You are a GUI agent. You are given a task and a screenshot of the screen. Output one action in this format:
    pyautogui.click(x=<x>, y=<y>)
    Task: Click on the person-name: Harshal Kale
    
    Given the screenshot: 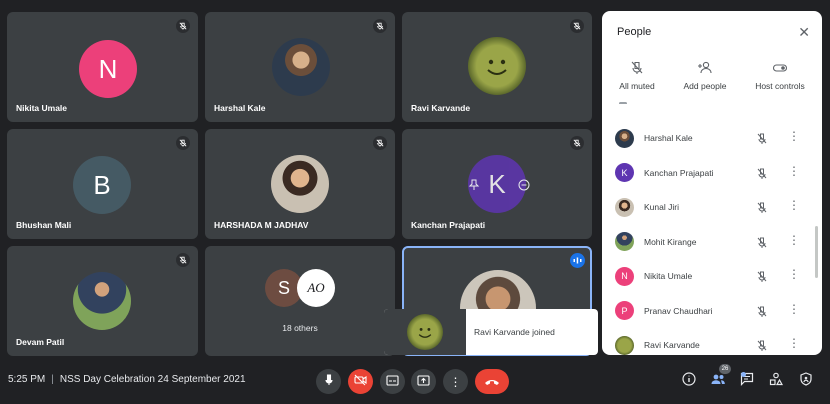 What is the action you would take?
    pyautogui.click(x=668, y=138)
    